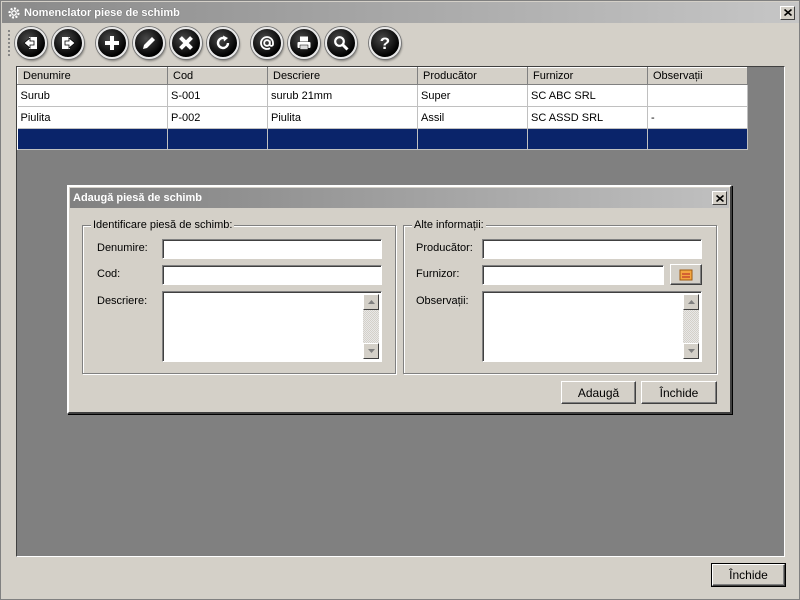 The height and width of the screenshot is (600, 800). What do you see at coordinates (697, 117) in the screenshot?
I see `table-cell: -` at bounding box center [697, 117].